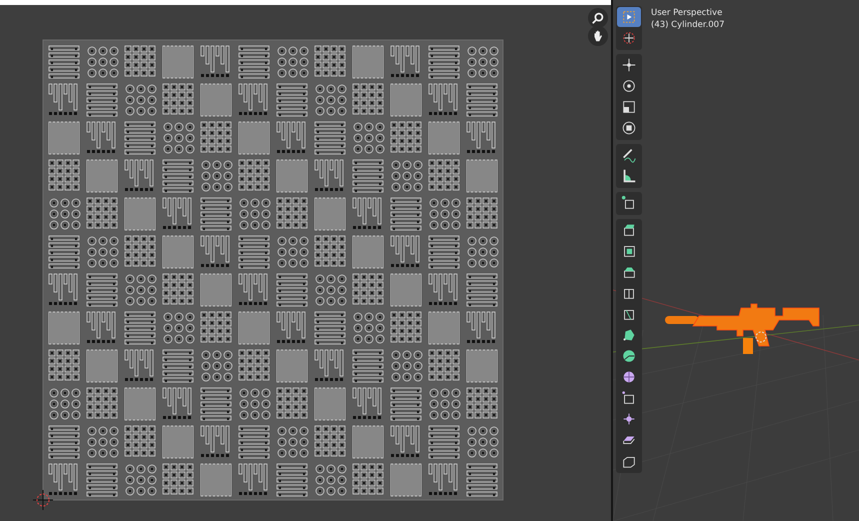 Image resolution: width=859 pixels, height=521 pixels. Describe the element at coordinates (687, 13) in the screenshot. I see `view-title: User Perspective` at that location.